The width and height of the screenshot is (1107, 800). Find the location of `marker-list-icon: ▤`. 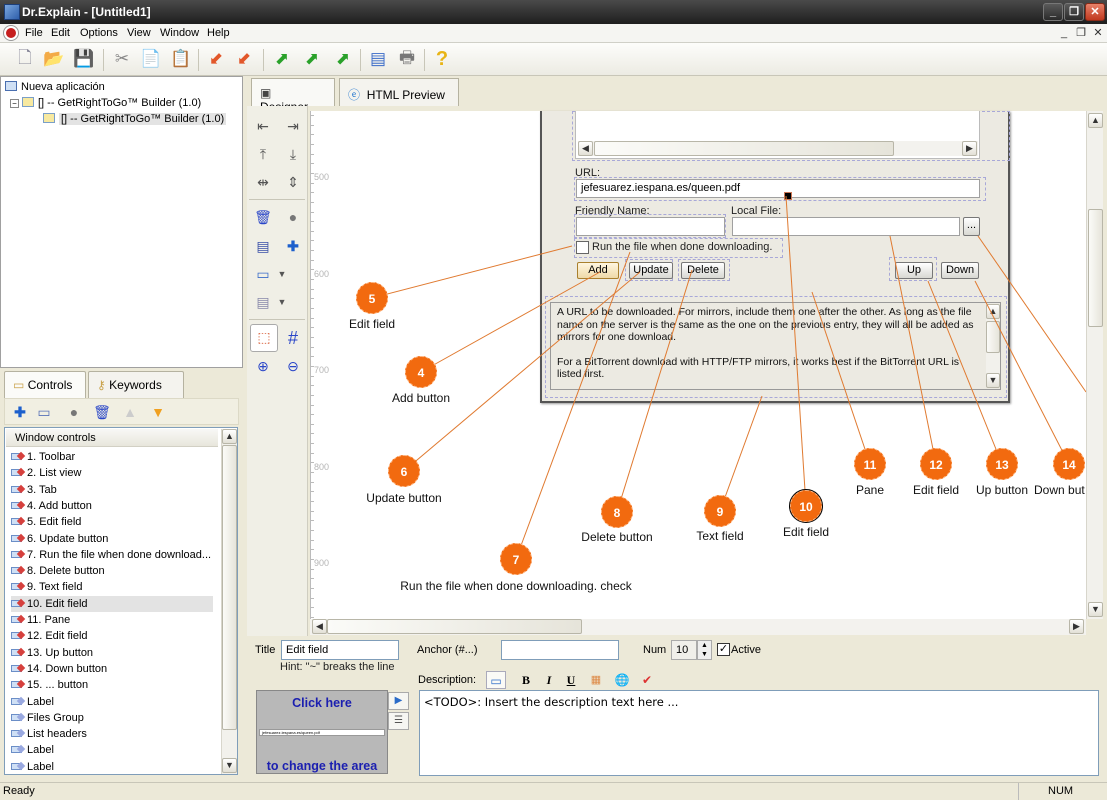

marker-list-icon: ▤ is located at coordinates (263, 246).